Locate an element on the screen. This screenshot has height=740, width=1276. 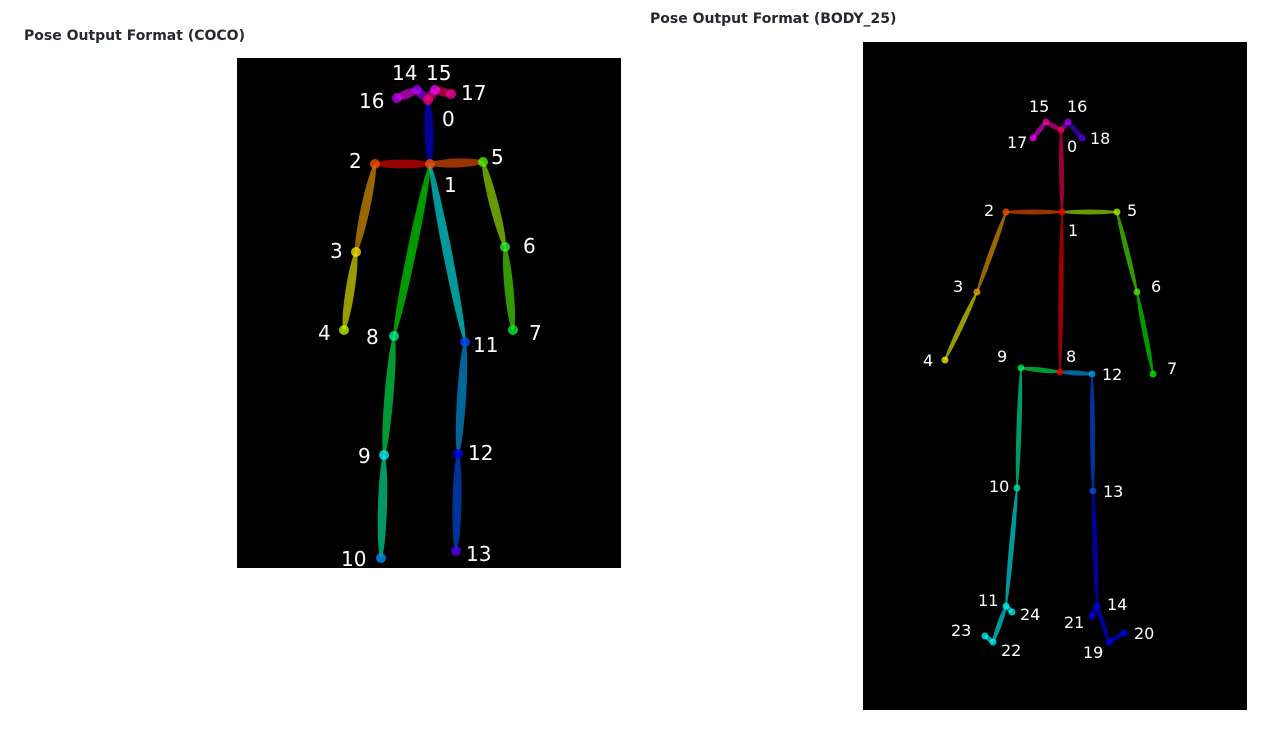
body25-keypoint-label-8: 8 is located at coordinates (1071, 356).